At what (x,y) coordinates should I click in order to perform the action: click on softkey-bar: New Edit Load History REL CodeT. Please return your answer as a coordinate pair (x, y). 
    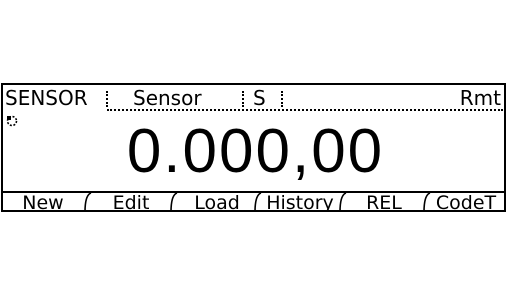
    Looking at the image, I should click on (253, 201).